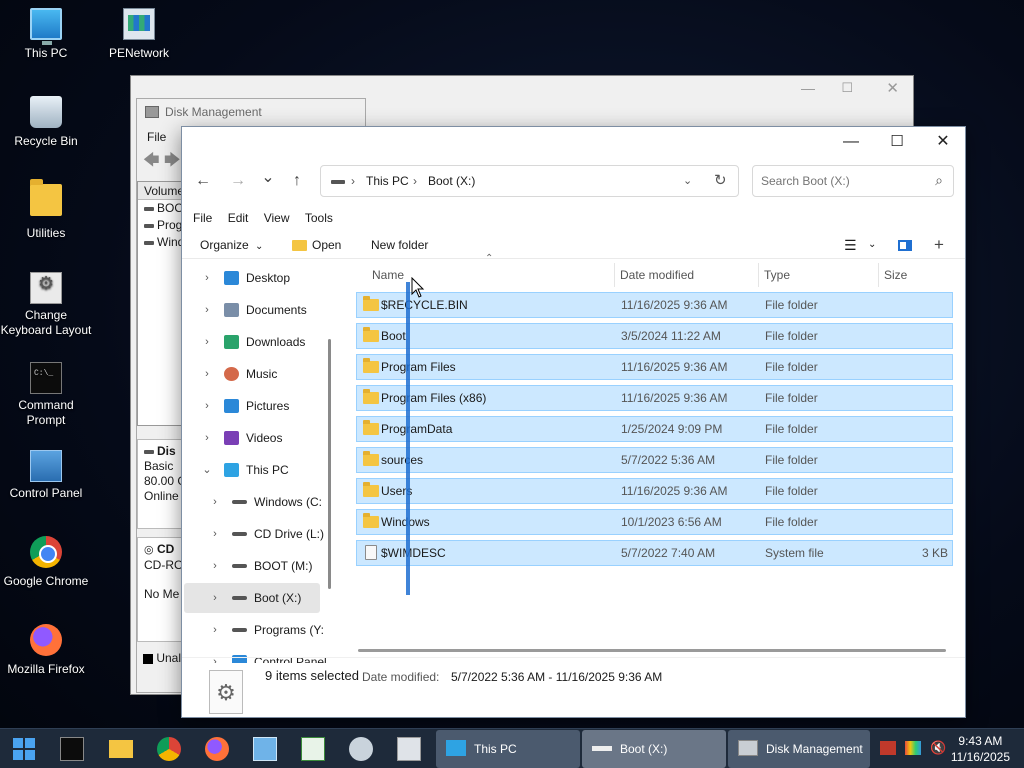 The width and height of the screenshot is (1024, 768). What do you see at coordinates (252, 406) in the screenshot?
I see `sidebar-item-pictures: › Pictures` at bounding box center [252, 406].